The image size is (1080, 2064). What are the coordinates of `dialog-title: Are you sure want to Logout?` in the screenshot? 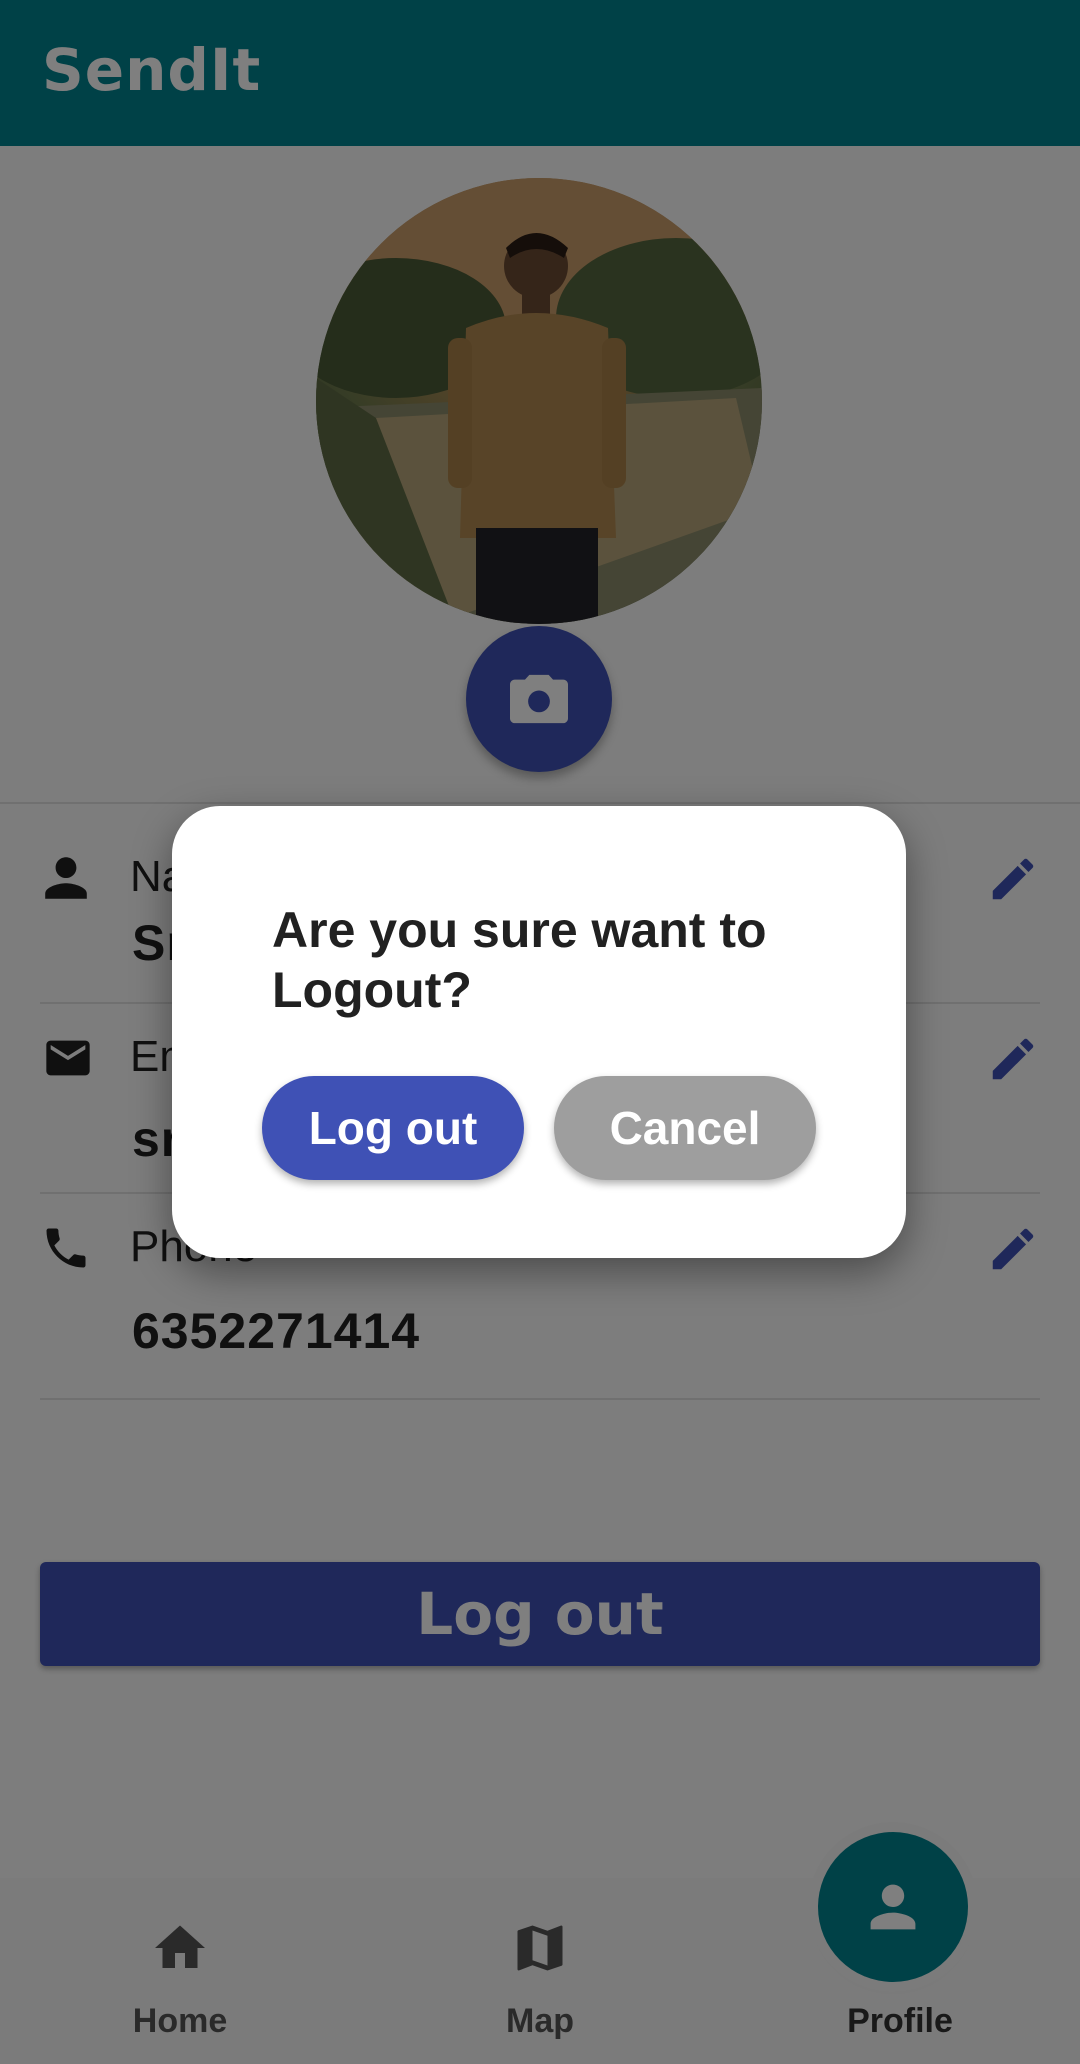 It's located at (519, 960).